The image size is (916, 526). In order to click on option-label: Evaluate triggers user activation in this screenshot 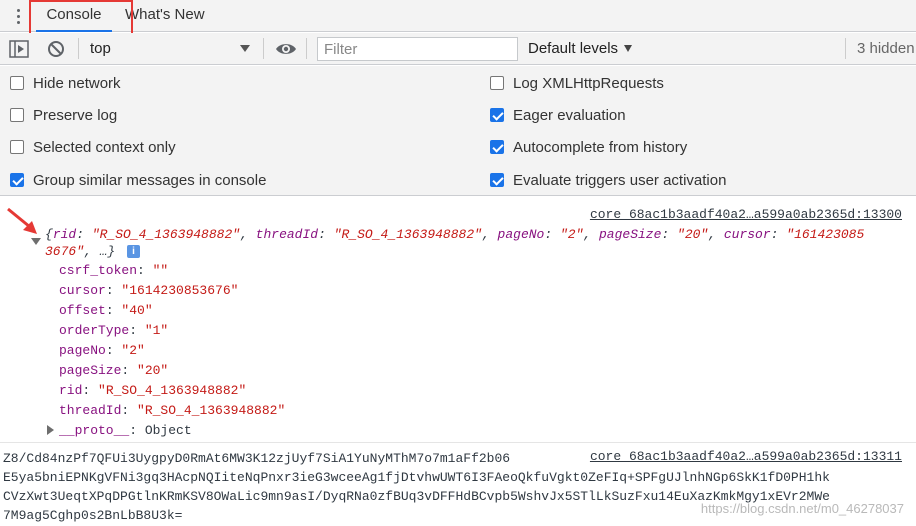, I will do `click(620, 180)`.